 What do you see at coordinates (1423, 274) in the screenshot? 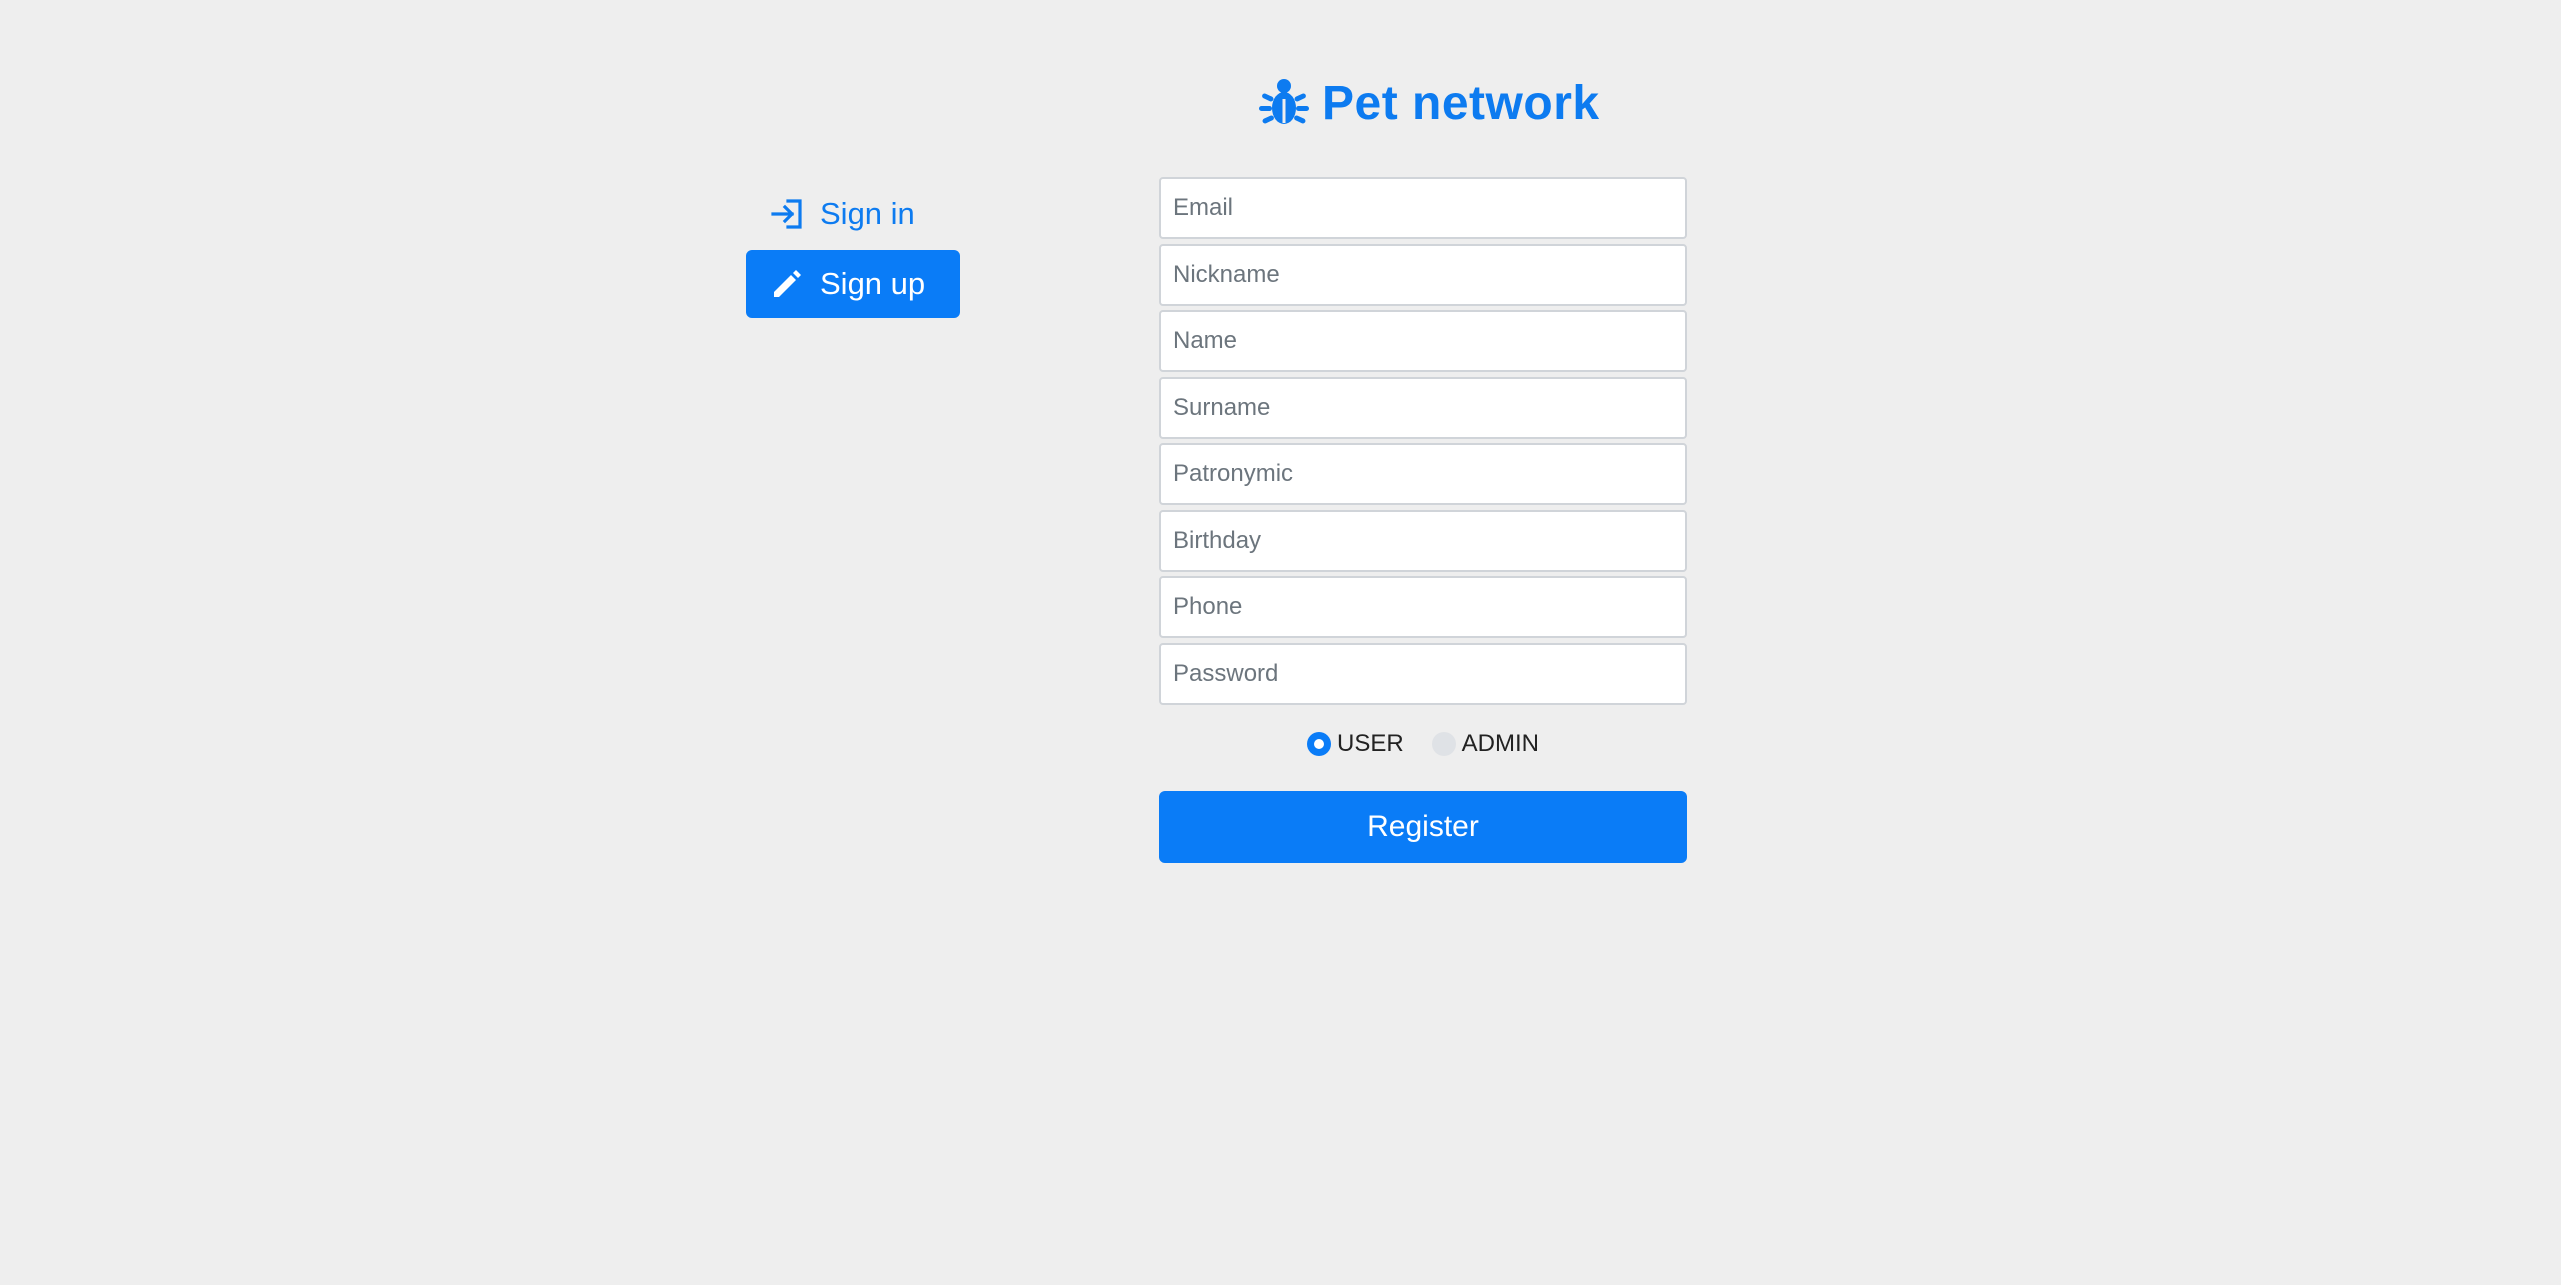
I see `nickname-field` at bounding box center [1423, 274].